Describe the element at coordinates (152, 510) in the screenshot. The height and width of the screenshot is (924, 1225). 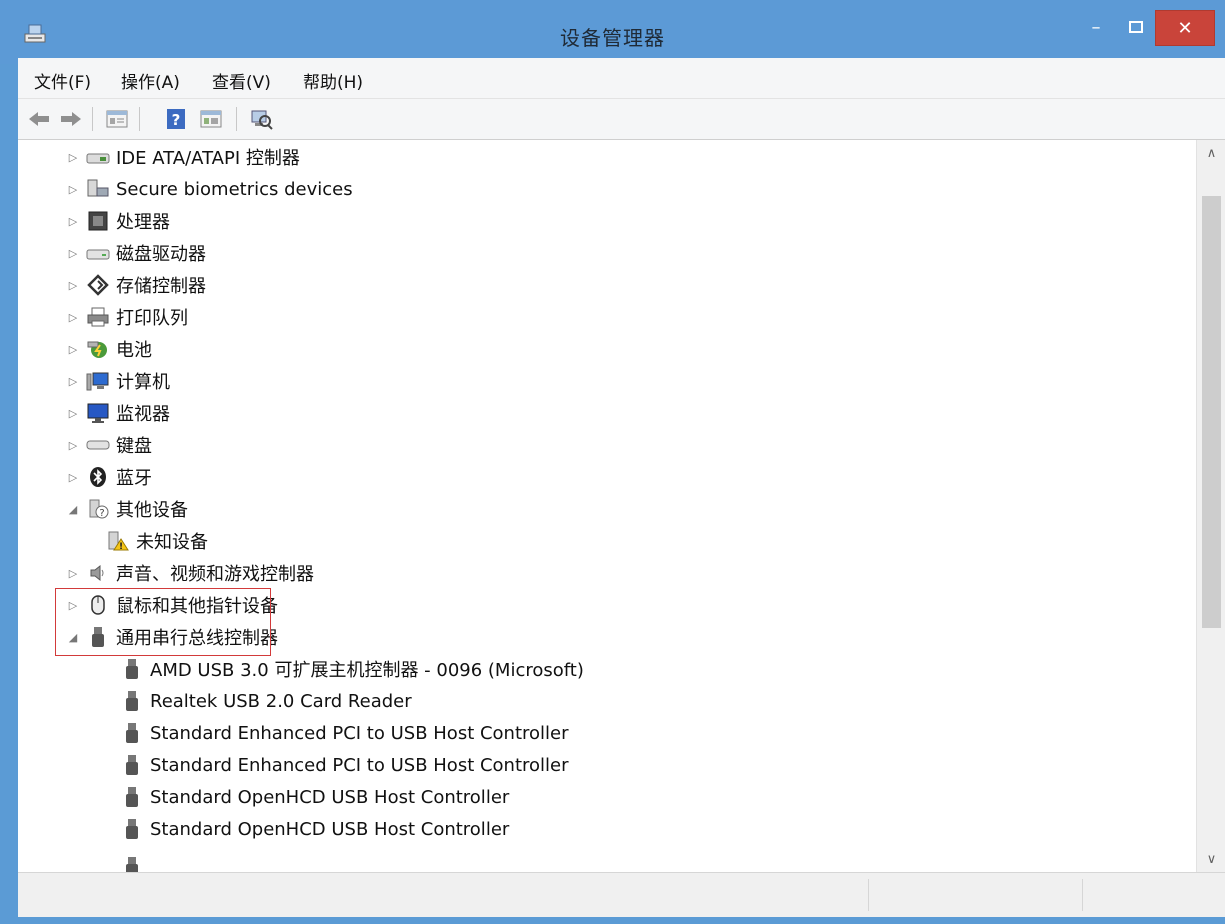
I see `tree-item-label: 其他设备` at that location.